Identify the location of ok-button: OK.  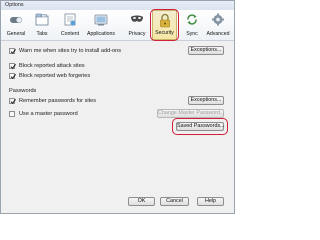
(141, 201).